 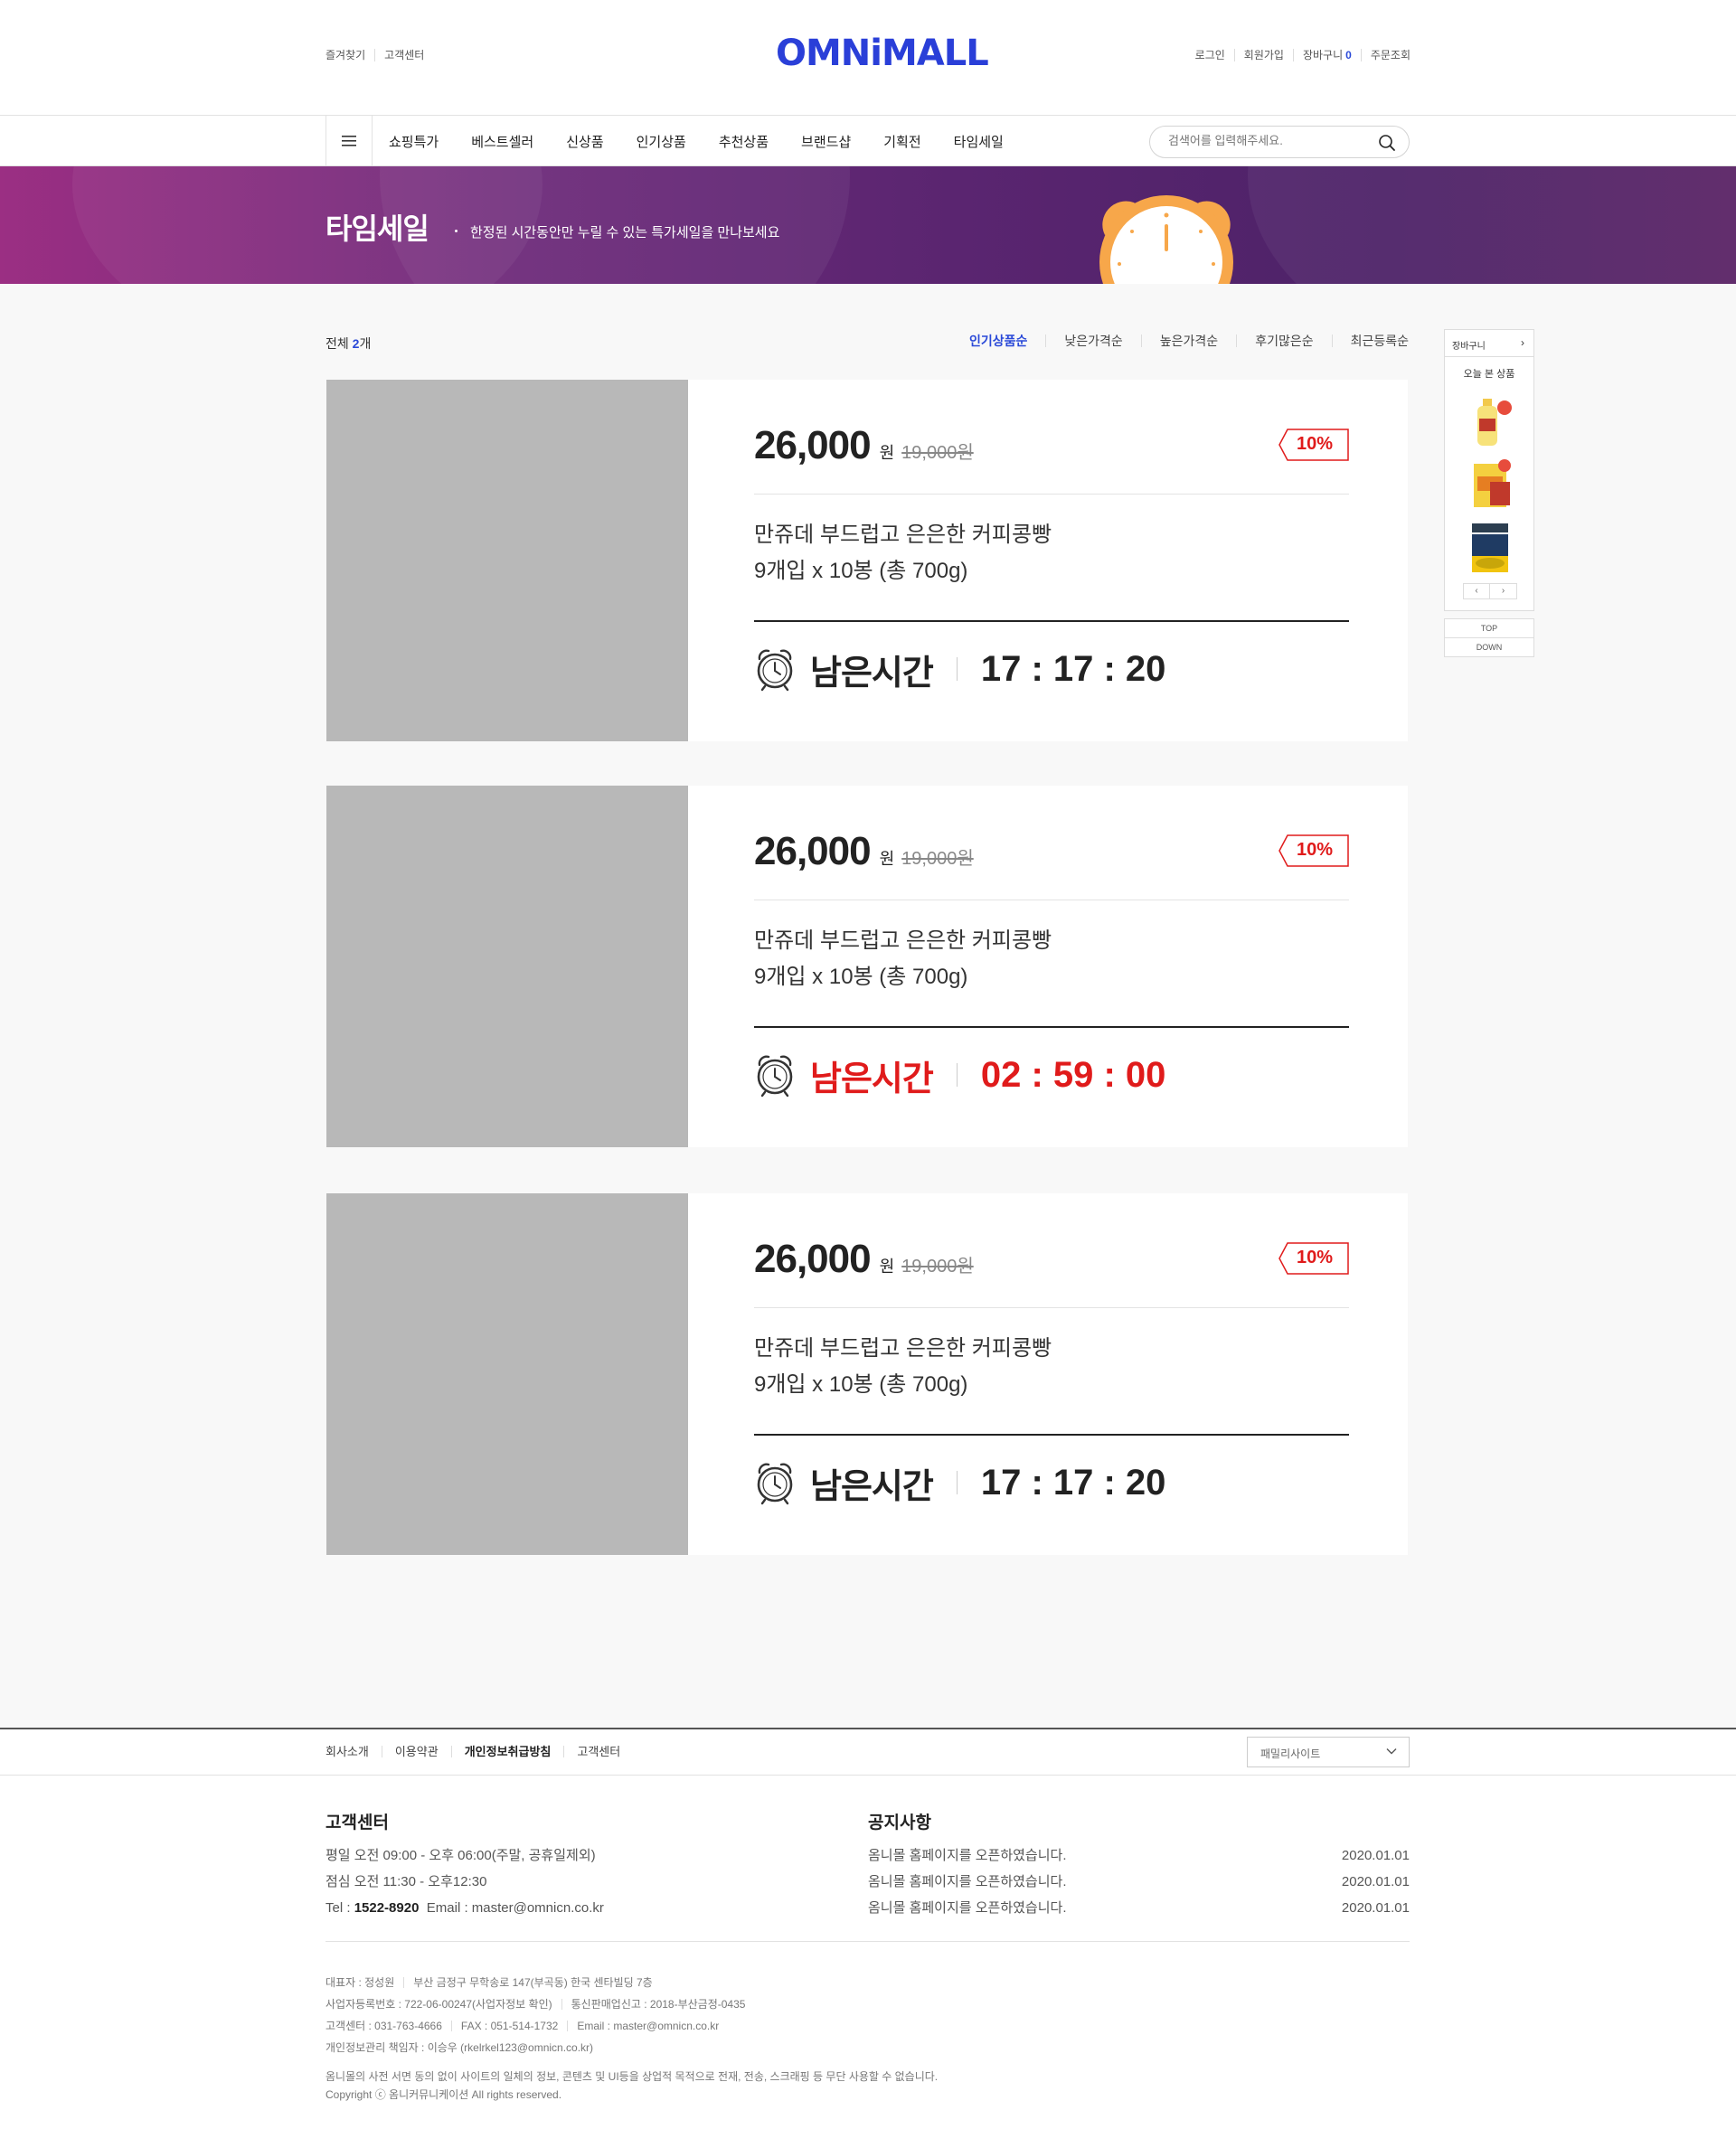 I want to click on bookmark-link: 즐겨찾기, so click(x=350, y=55).